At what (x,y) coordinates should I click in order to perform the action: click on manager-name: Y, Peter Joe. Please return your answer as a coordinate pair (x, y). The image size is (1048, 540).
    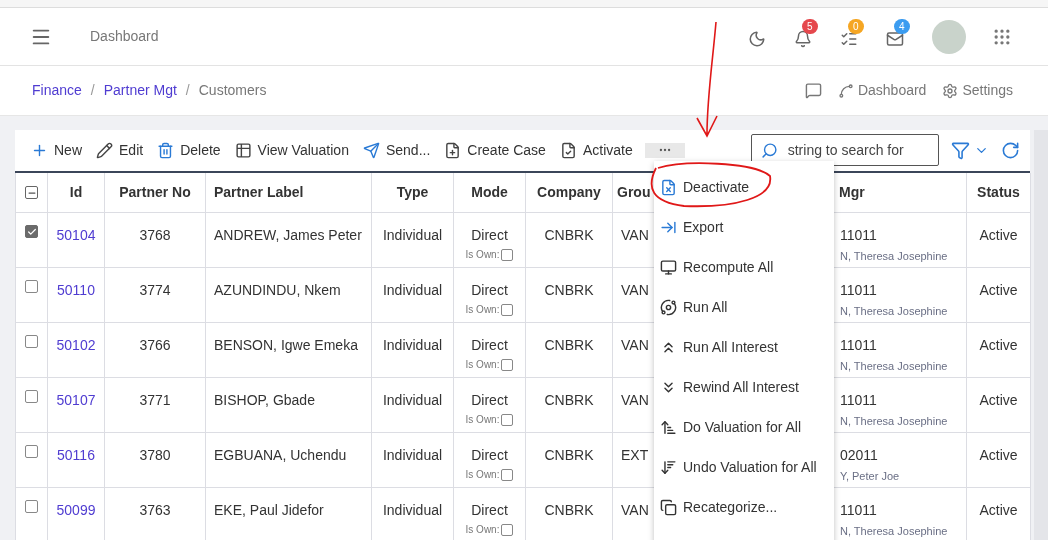
    Looking at the image, I should click on (870, 476).